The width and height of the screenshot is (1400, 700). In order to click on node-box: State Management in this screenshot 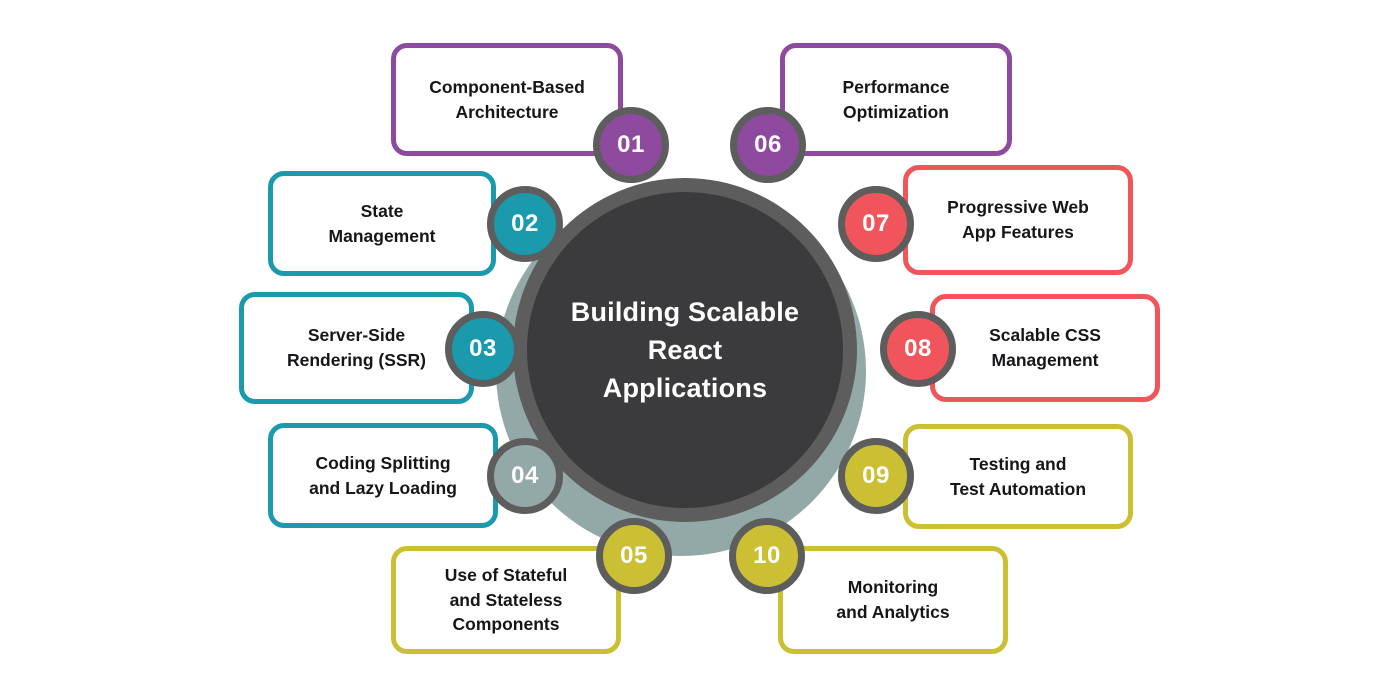, I will do `click(382, 223)`.